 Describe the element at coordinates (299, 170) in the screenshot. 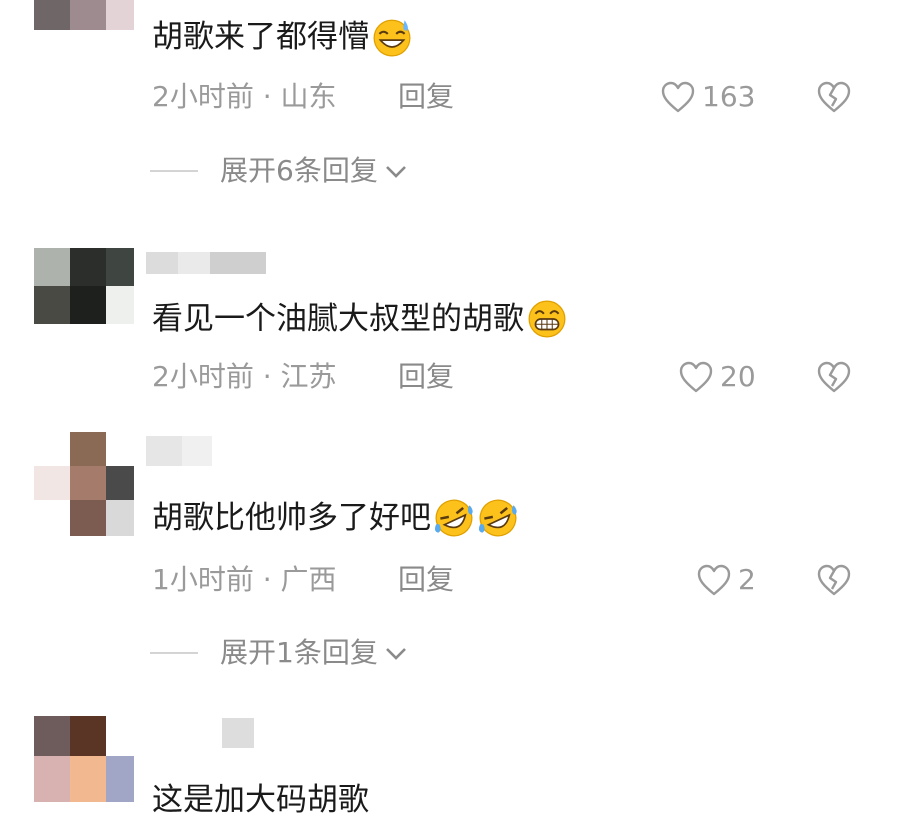

I see `expand-replies-label: 展开6条回复` at that location.